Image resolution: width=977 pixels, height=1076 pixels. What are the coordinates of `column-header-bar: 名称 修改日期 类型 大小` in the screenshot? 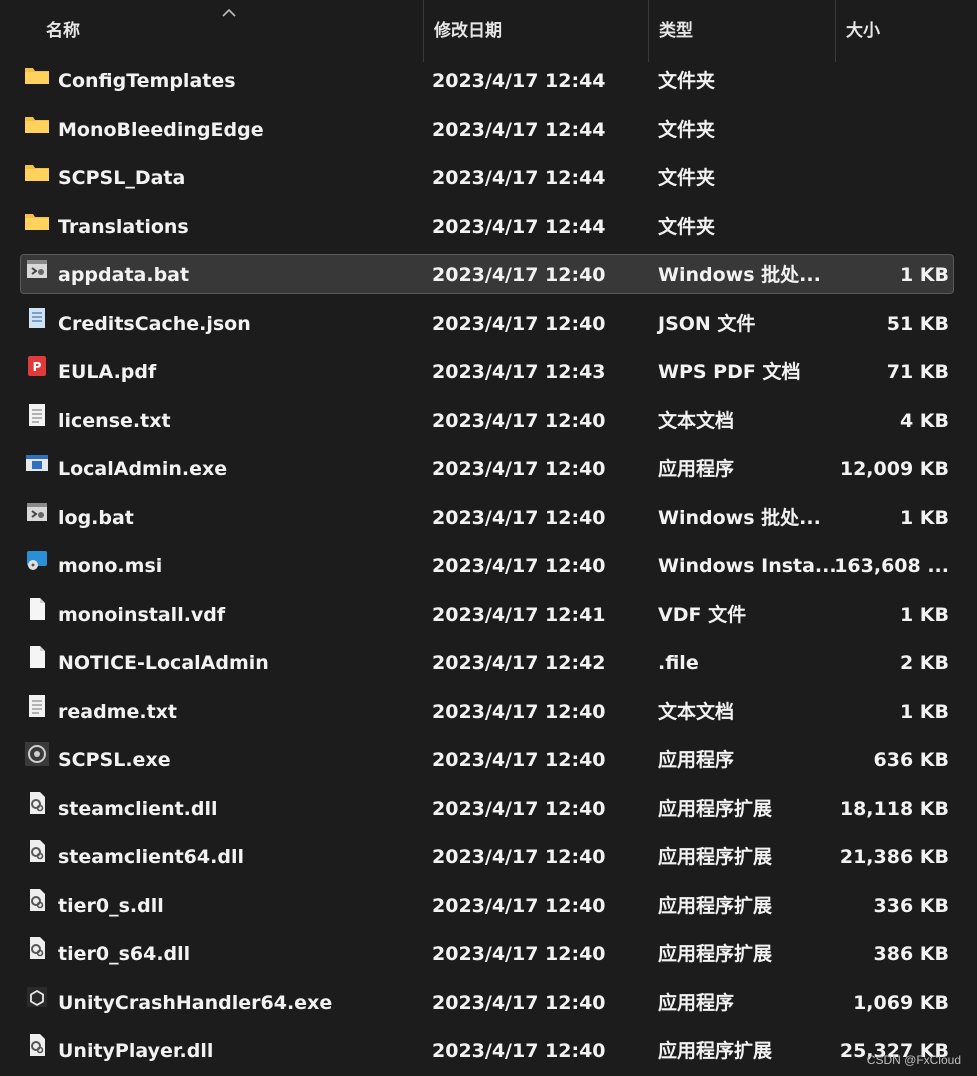 It's located at (488, 31).